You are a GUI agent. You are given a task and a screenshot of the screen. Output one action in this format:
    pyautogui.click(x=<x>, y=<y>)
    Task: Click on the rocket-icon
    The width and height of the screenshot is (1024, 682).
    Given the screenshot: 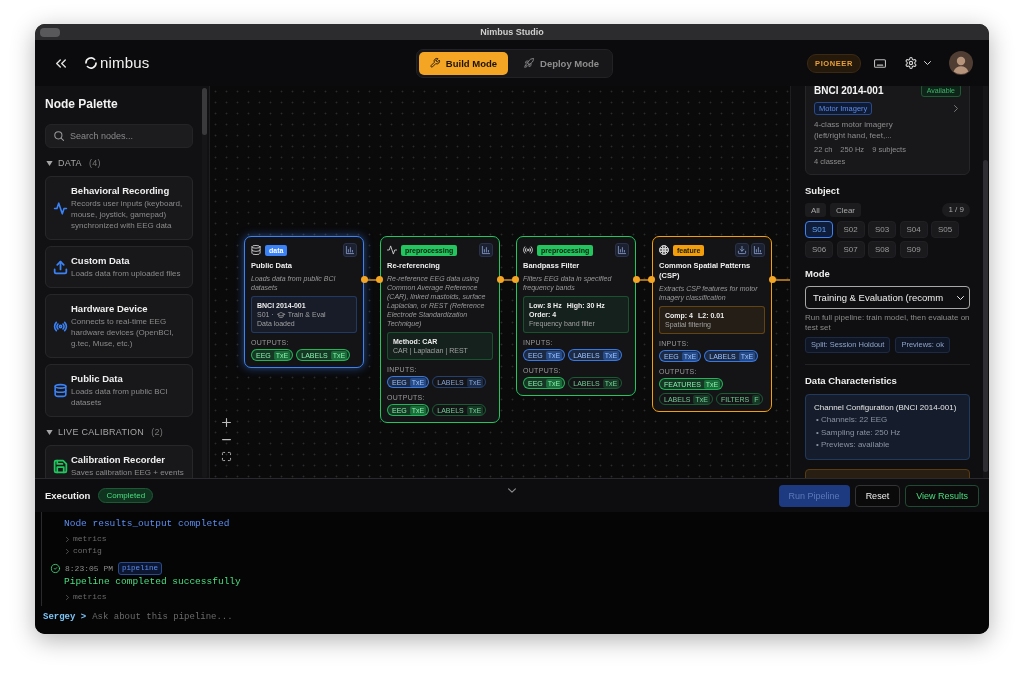 What is the action you would take?
    pyautogui.click(x=529, y=63)
    